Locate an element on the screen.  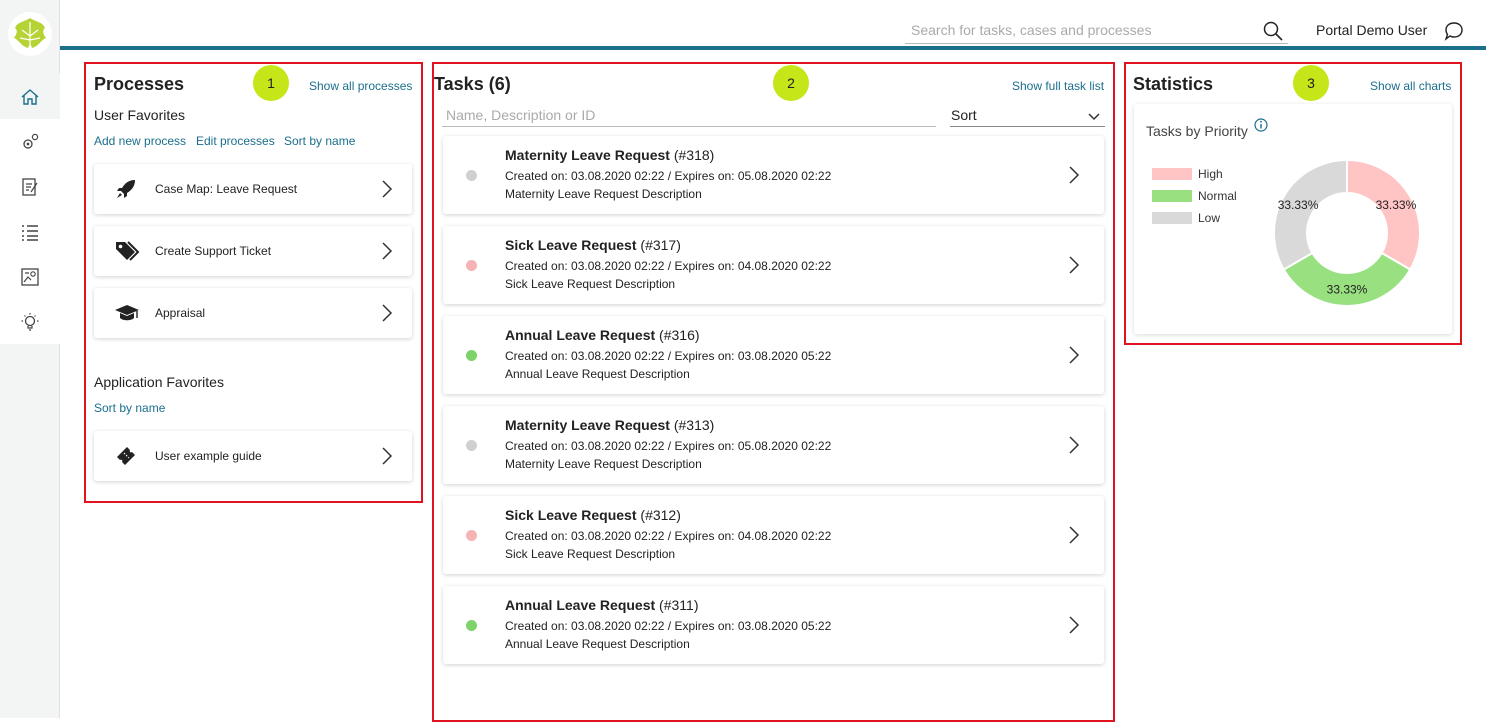
task-id: (#318) is located at coordinates (694, 155).